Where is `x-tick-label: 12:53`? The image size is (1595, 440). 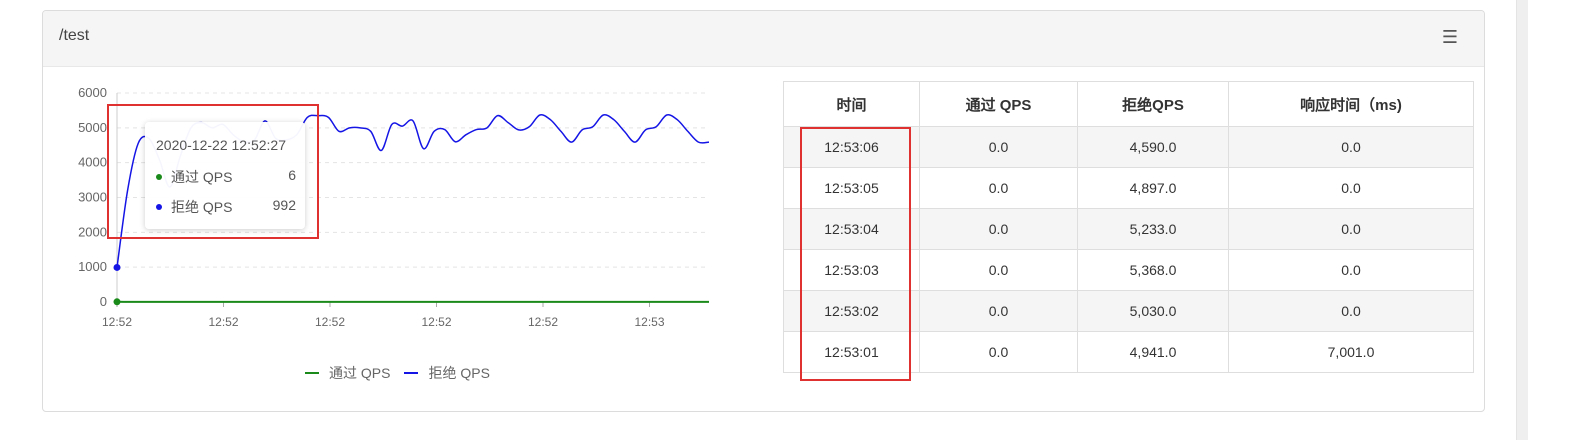 x-tick-label: 12:53 is located at coordinates (649, 322).